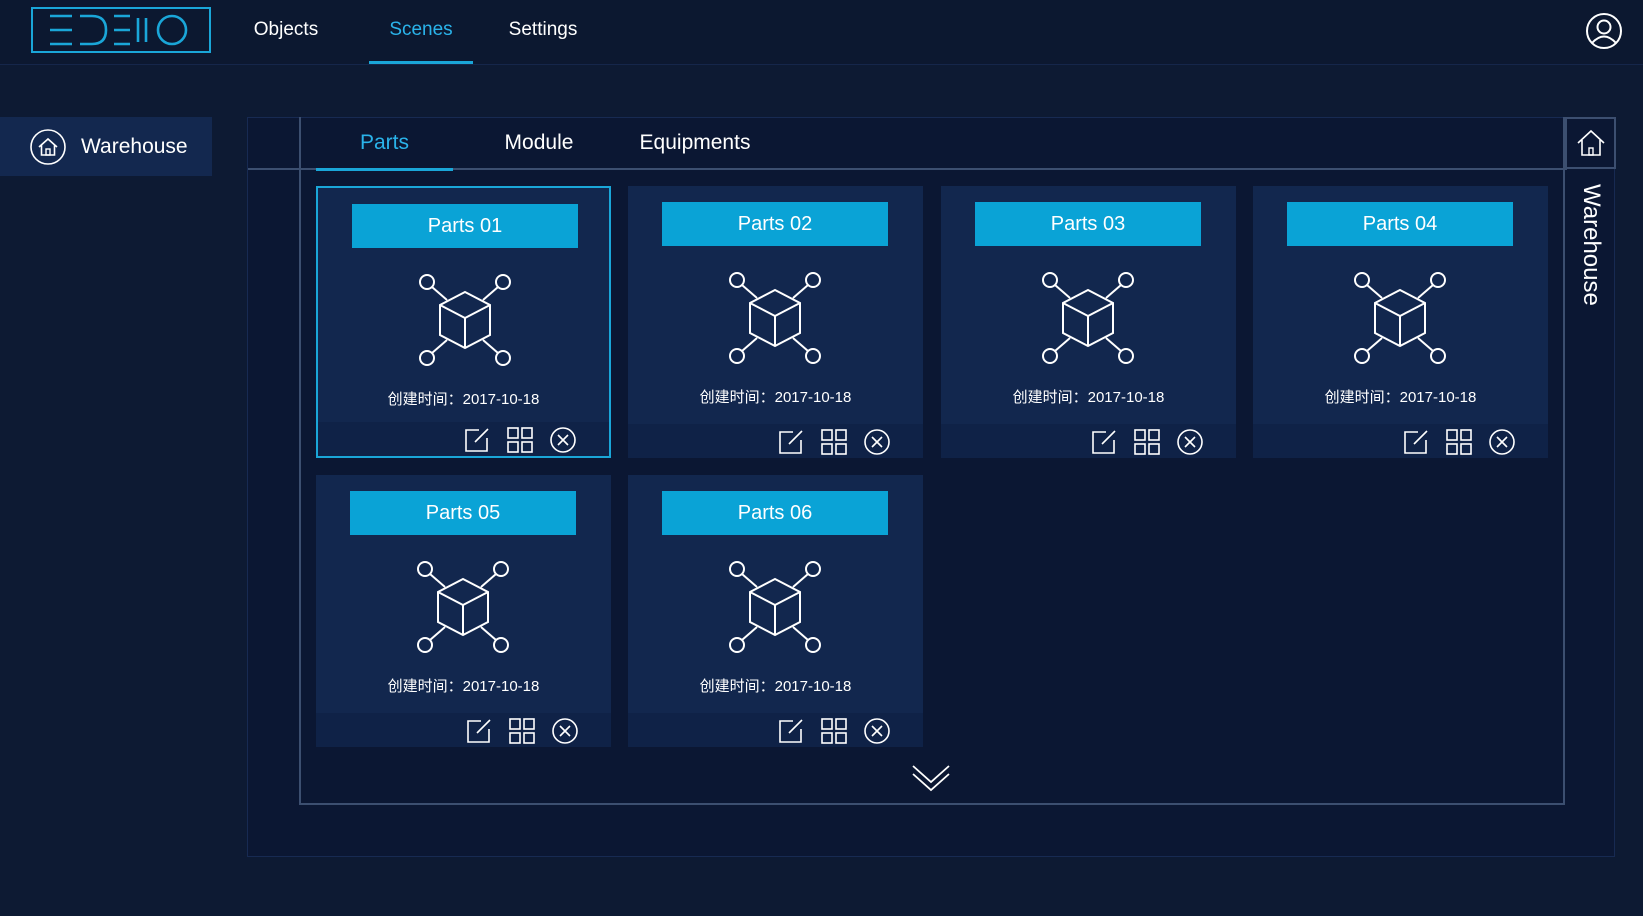 Image resolution: width=1643 pixels, height=916 pixels. Describe the element at coordinates (1400, 224) in the screenshot. I see `card-title: Parts 04` at that location.